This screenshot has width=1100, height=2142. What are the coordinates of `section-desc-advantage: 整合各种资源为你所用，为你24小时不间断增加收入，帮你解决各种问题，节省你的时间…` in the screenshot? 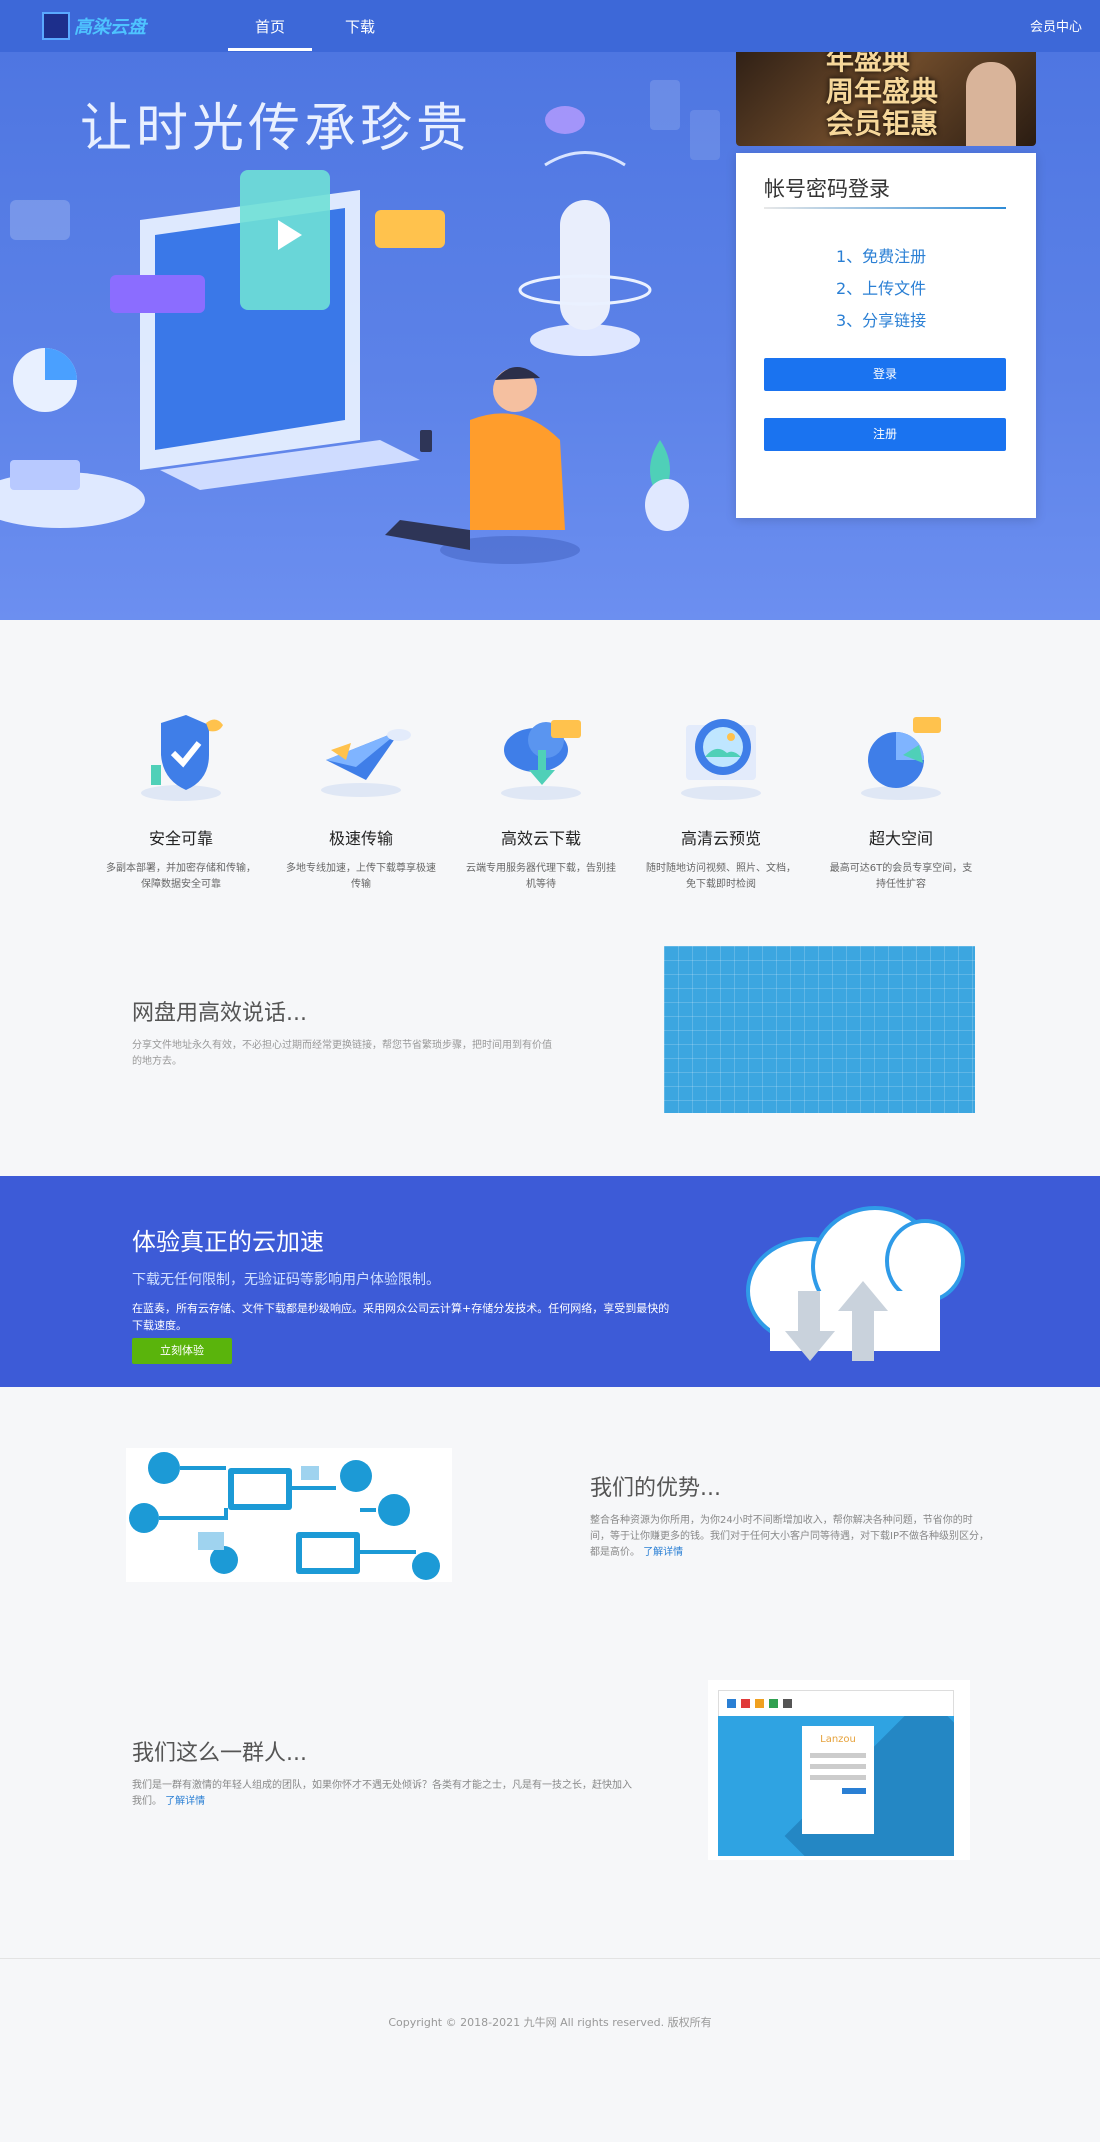 It's located at (790, 1537).